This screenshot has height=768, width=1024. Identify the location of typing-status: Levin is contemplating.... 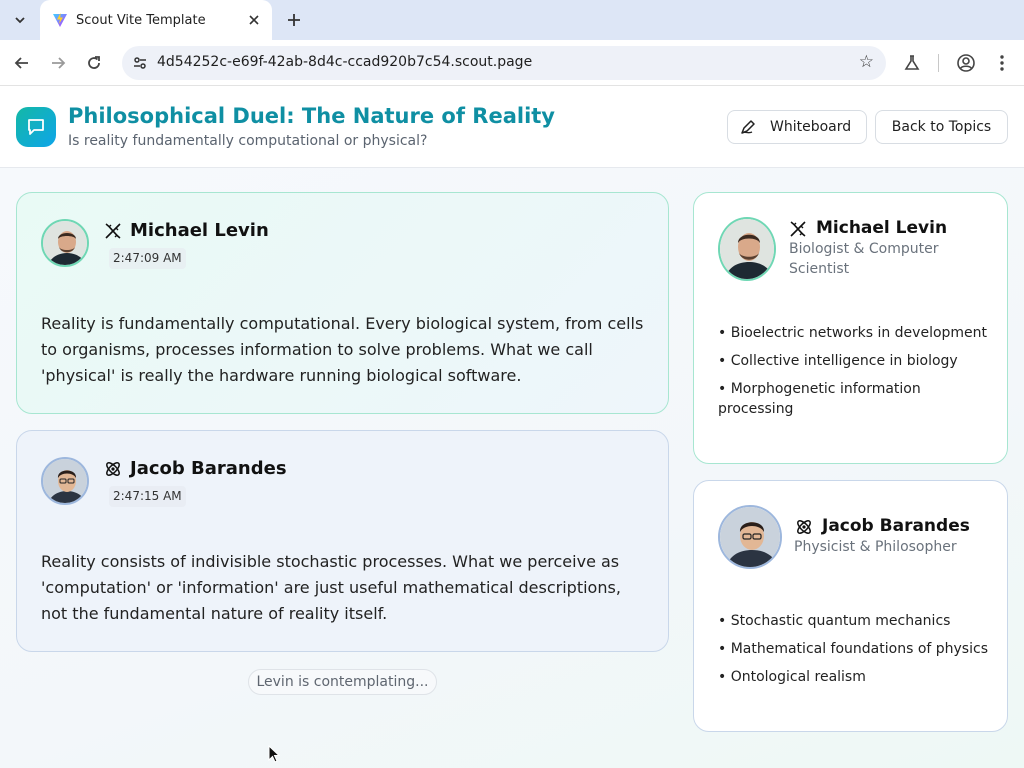
(342, 682).